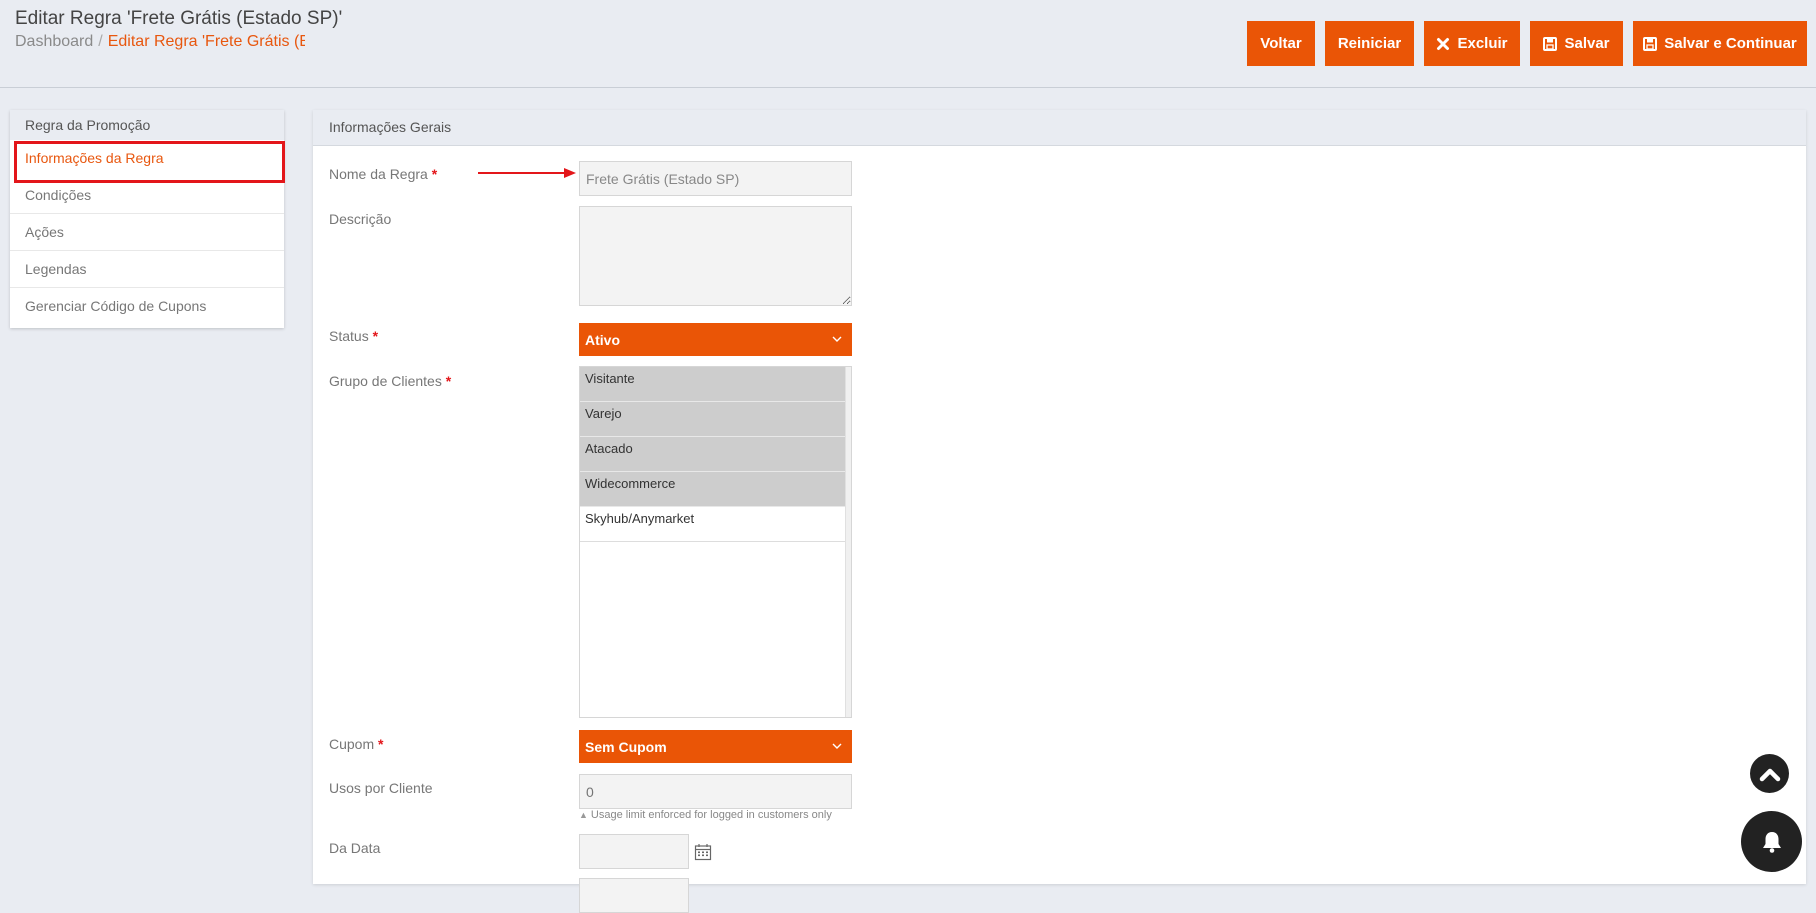  I want to click on description-textarea, so click(715, 256).